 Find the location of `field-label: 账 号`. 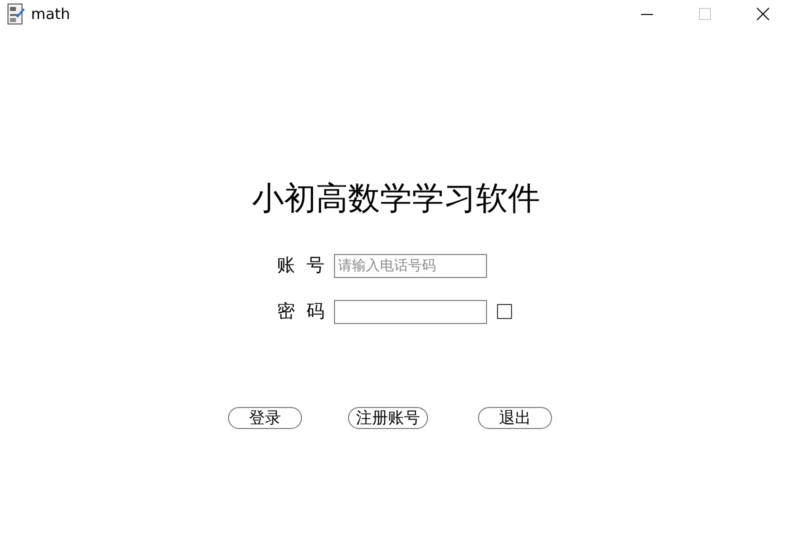

field-label: 账 号 is located at coordinates (301, 266).